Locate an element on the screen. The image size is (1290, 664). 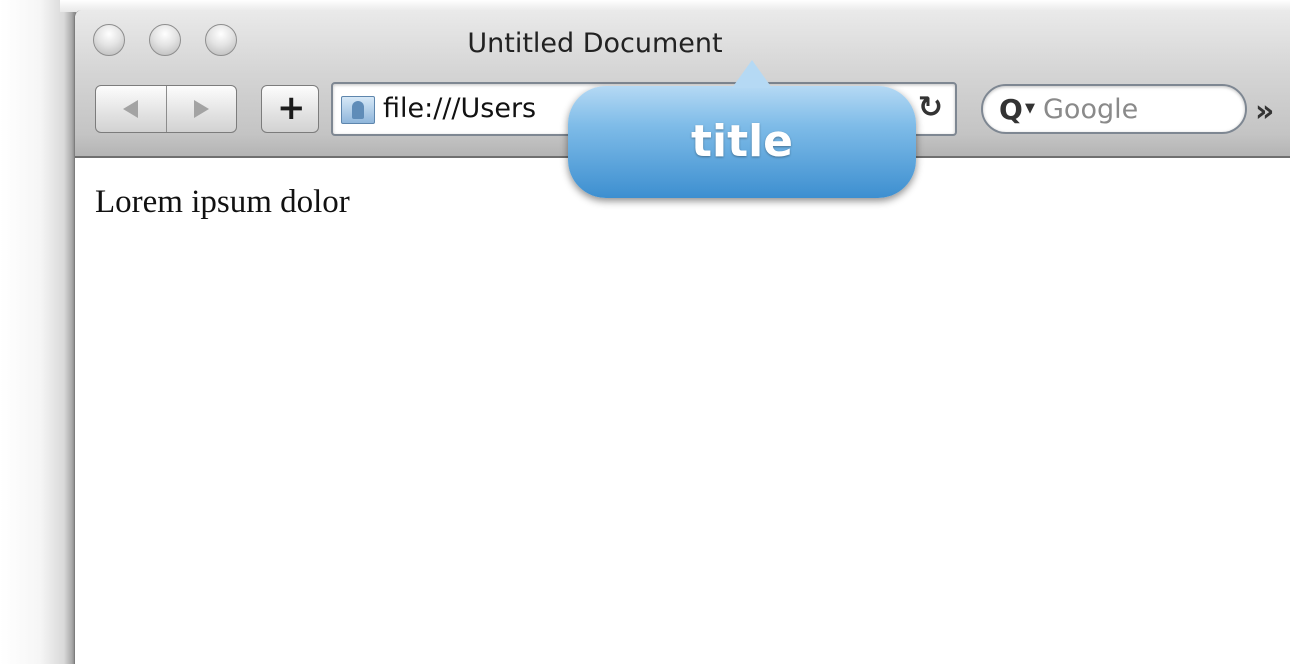
nav-buttons is located at coordinates (166, 109).